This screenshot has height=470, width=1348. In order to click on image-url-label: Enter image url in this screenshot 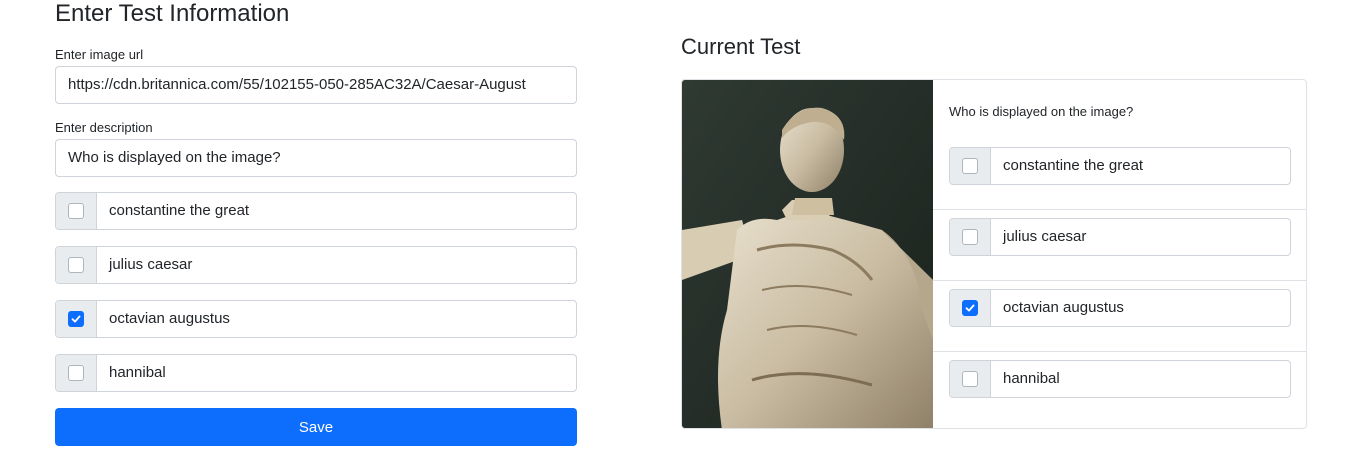, I will do `click(99, 54)`.